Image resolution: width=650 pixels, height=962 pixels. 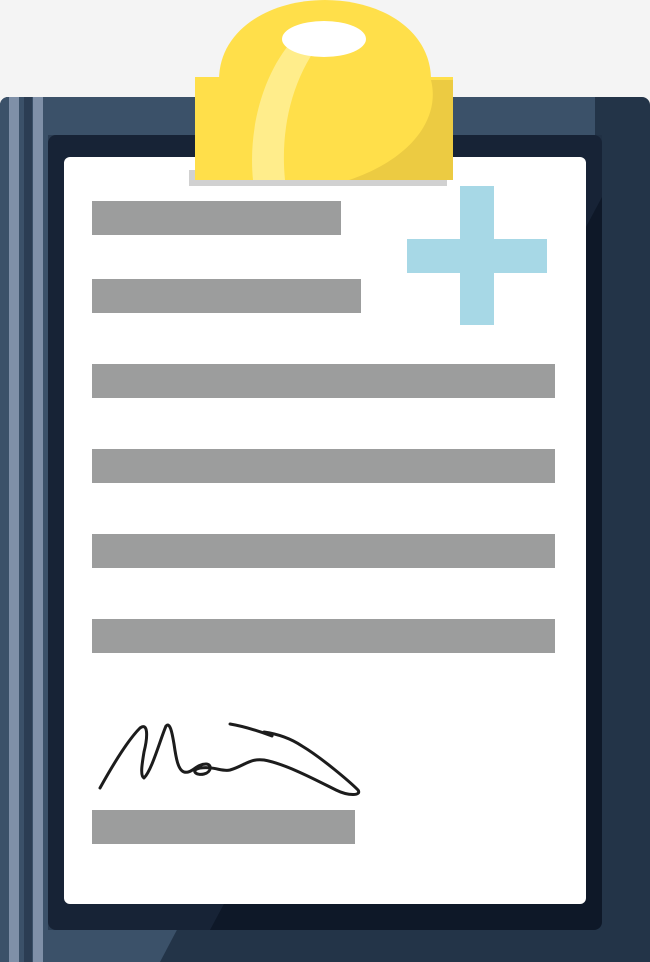 I want to click on medical-cross-icon, so click(x=477, y=255).